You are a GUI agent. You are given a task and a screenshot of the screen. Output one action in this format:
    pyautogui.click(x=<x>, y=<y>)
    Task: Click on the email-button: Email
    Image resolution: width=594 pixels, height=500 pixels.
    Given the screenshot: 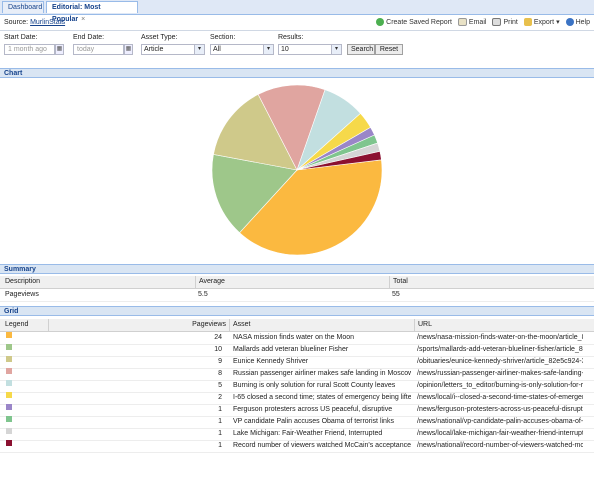 What is the action you would take?
    pyautogui.click(x=472, y=22)
    